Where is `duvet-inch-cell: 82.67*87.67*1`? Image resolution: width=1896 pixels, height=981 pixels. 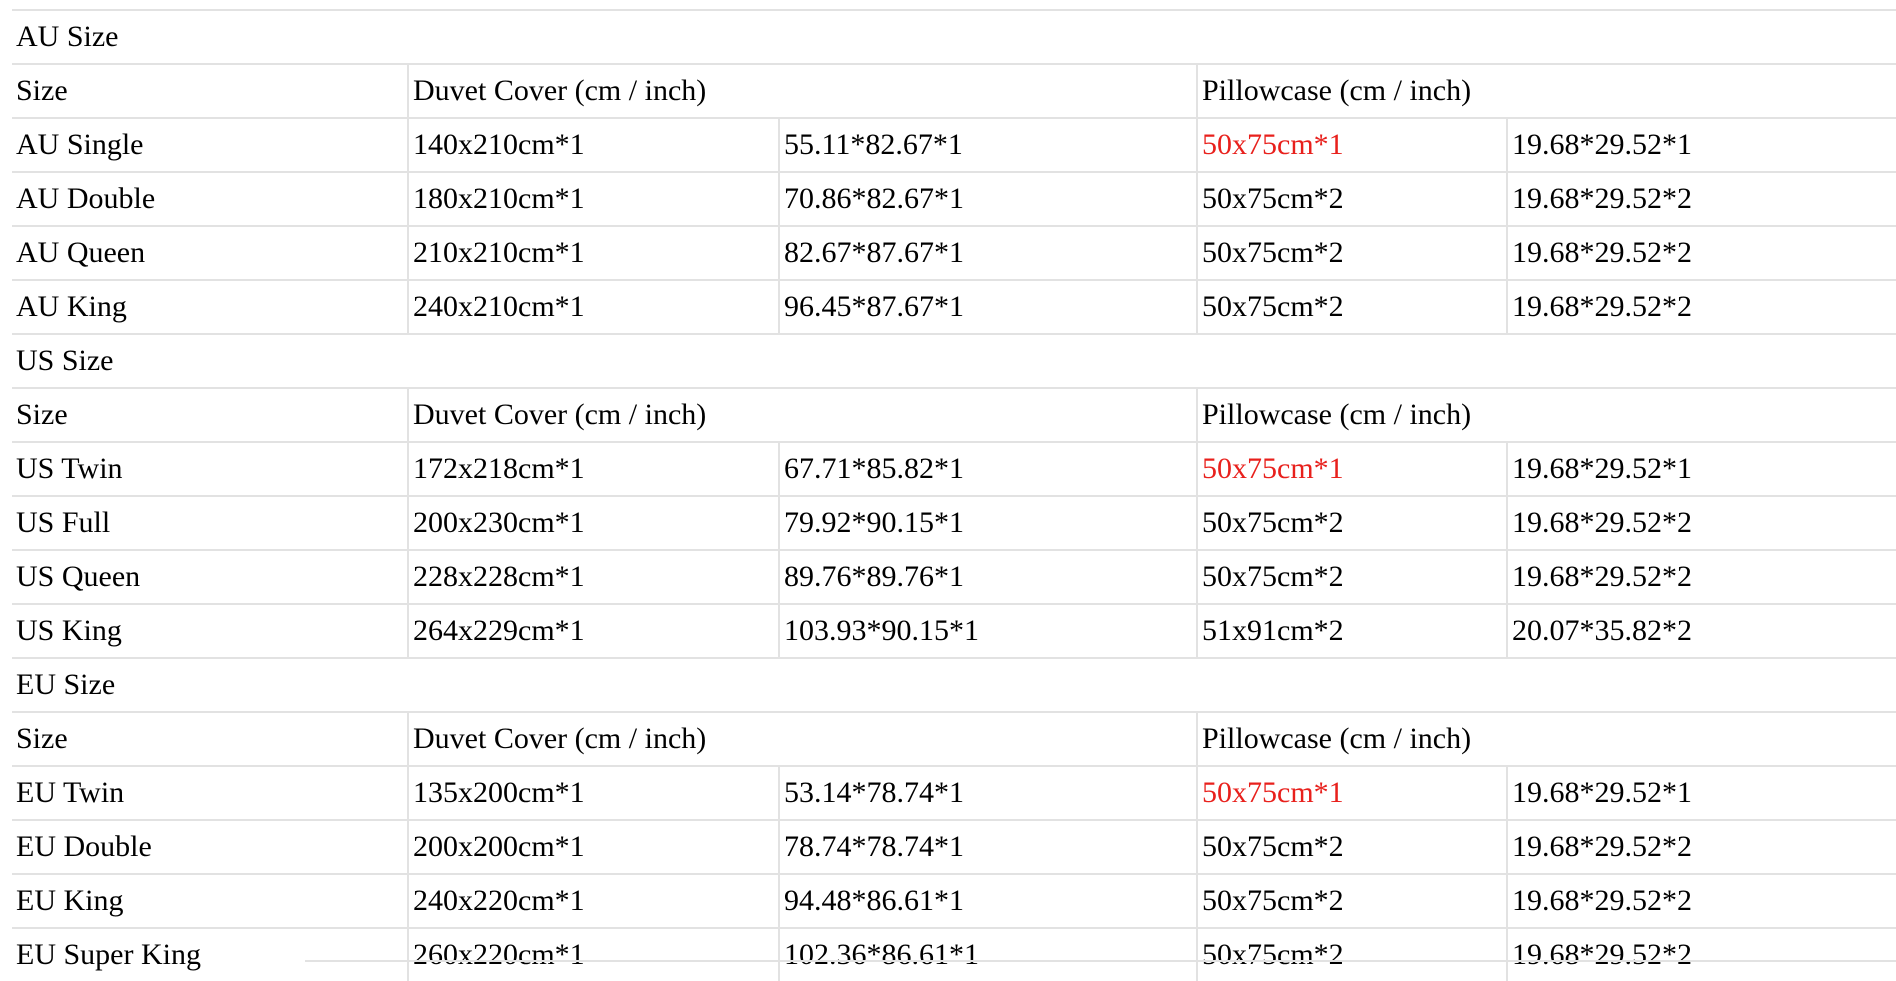 duvet-inch-cell: 82.67*87.67*1 is located at coordinates (987, 252).